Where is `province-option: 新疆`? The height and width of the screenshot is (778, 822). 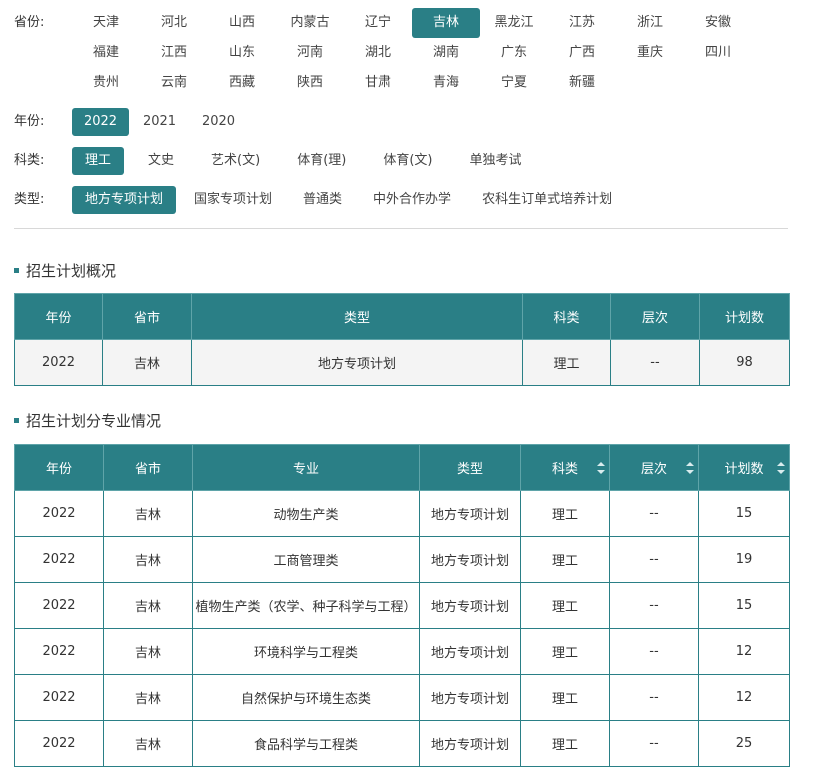 province-option: 新疆 is located at coordinates (582, 83).